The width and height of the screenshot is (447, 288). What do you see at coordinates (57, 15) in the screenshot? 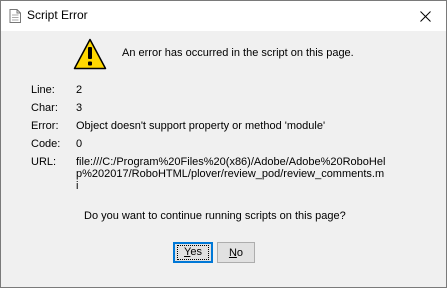
I see `window-title: Script Error` at bounding box center [57, 15].